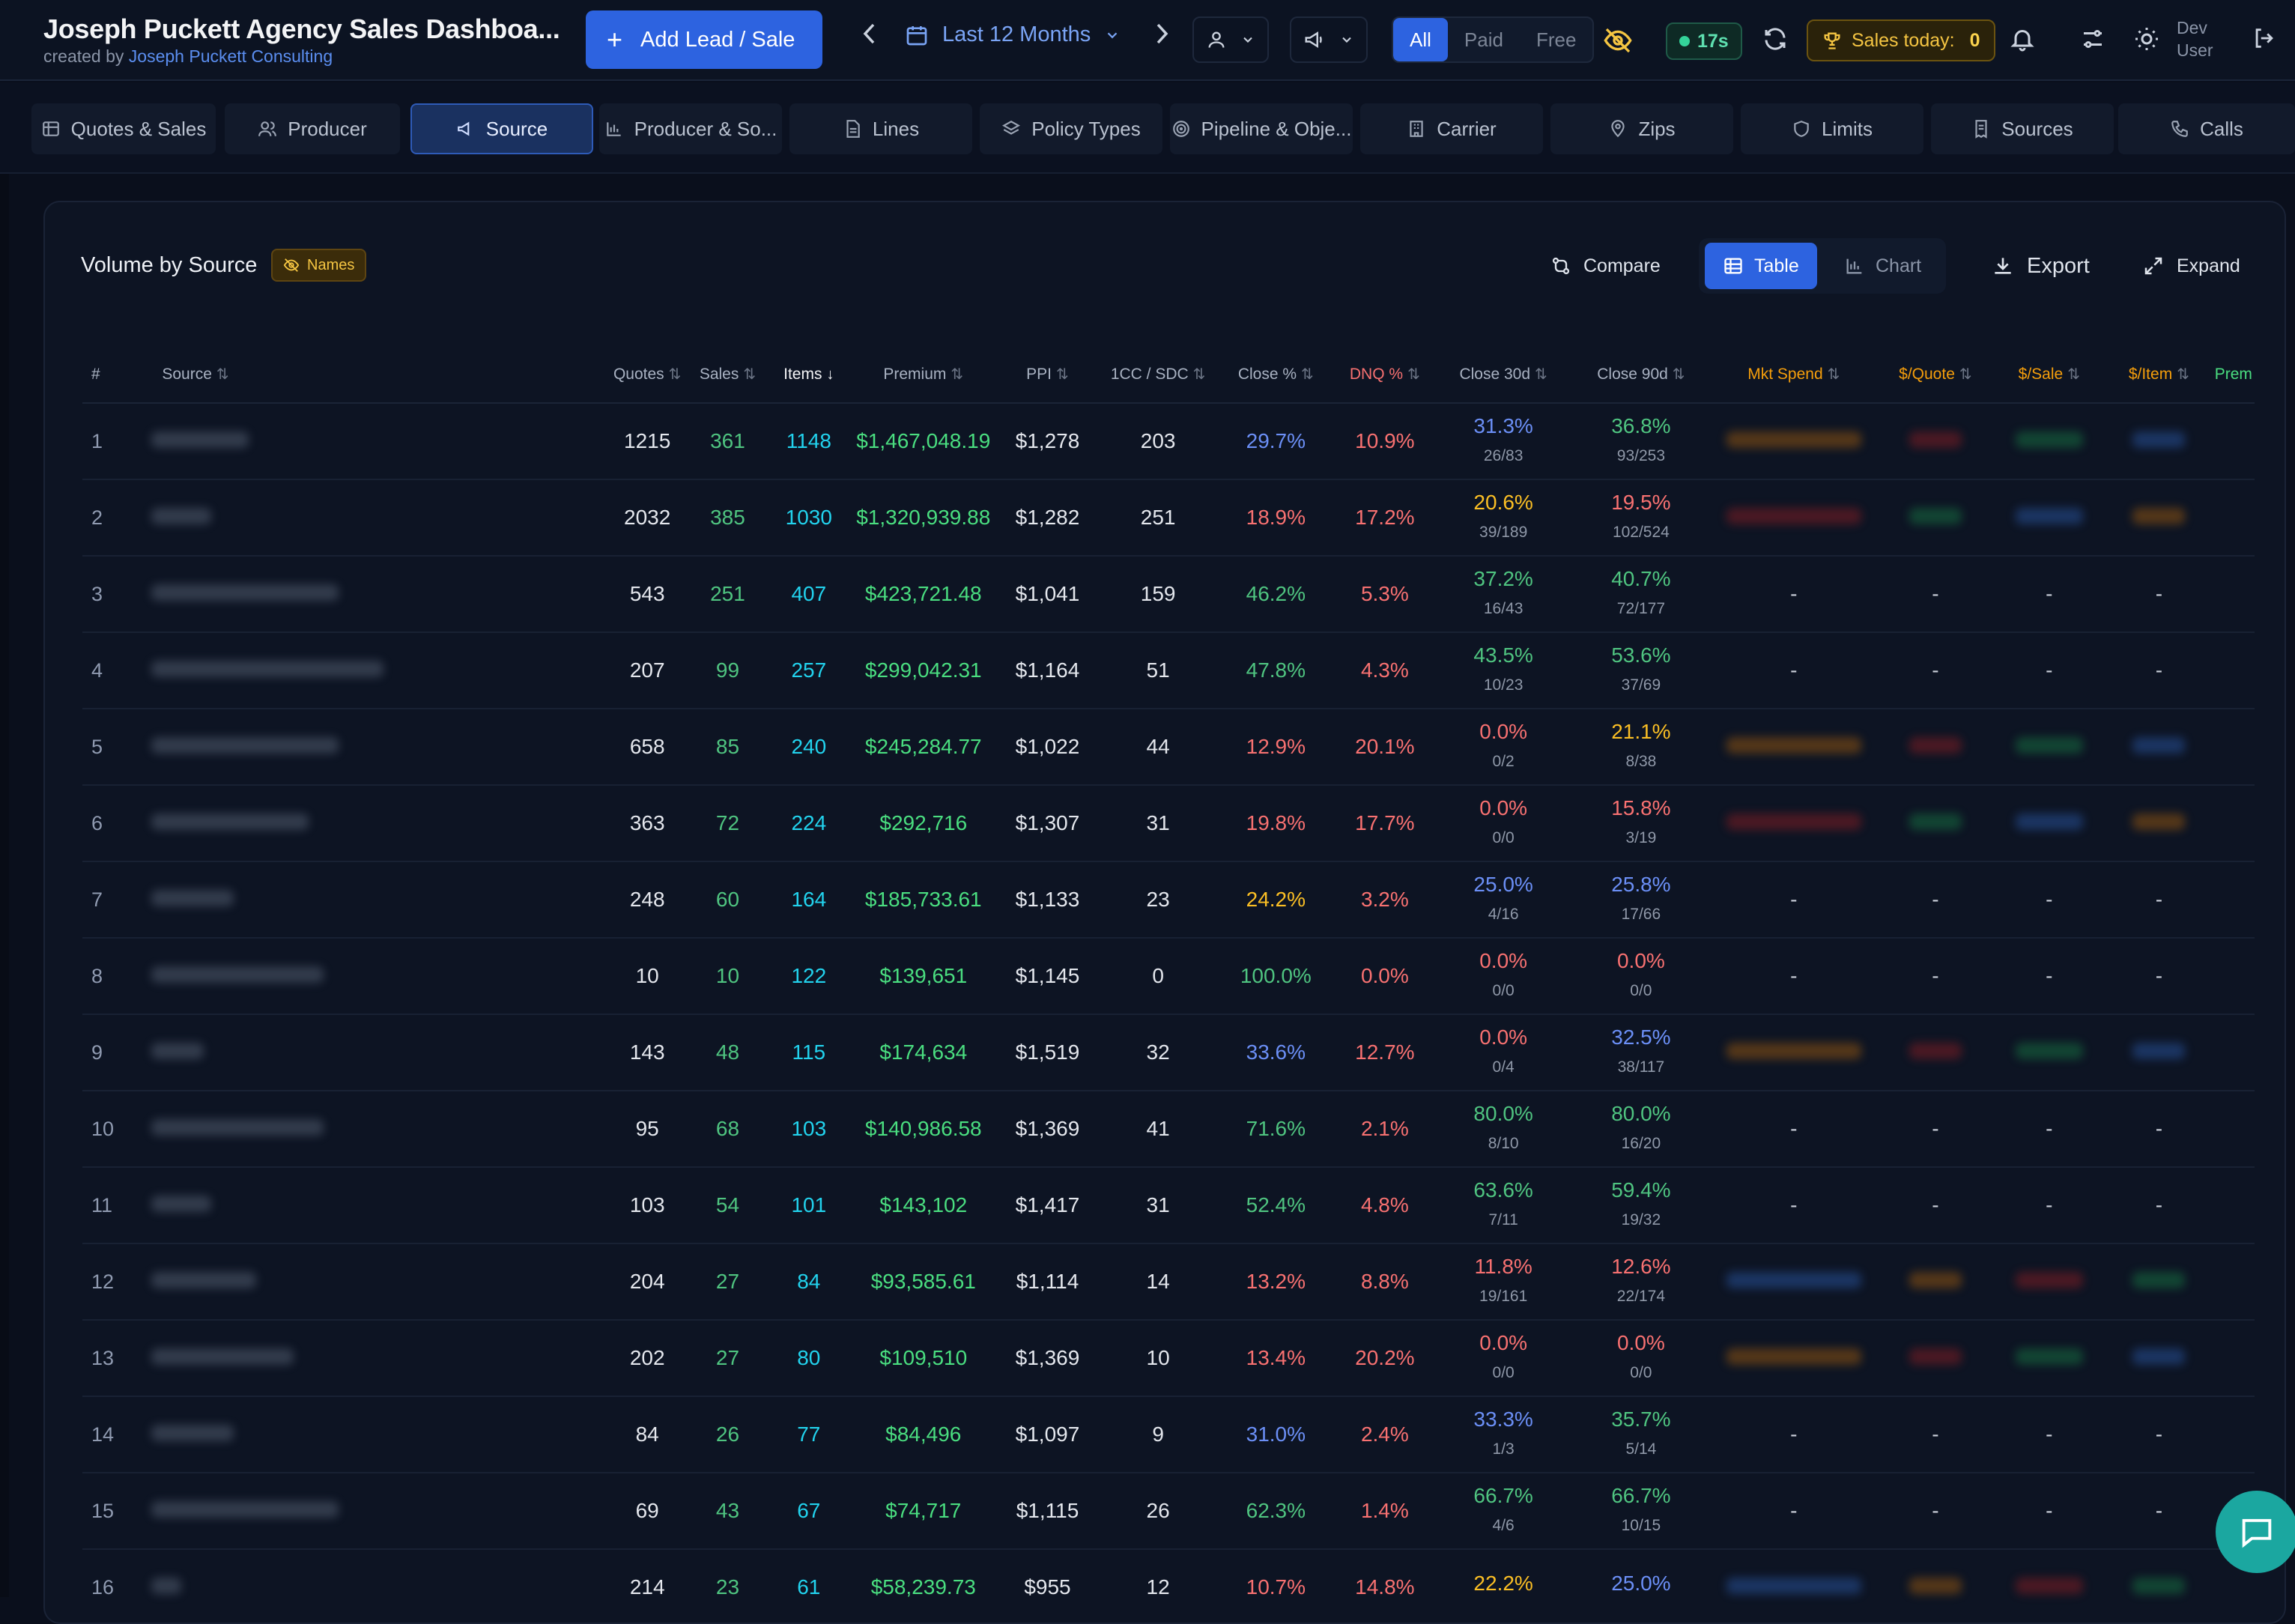 The image size is (2295, 1624). Describe the element at coordinates (916, 35) in the screenshot. I see `calendar-icon` at that location.